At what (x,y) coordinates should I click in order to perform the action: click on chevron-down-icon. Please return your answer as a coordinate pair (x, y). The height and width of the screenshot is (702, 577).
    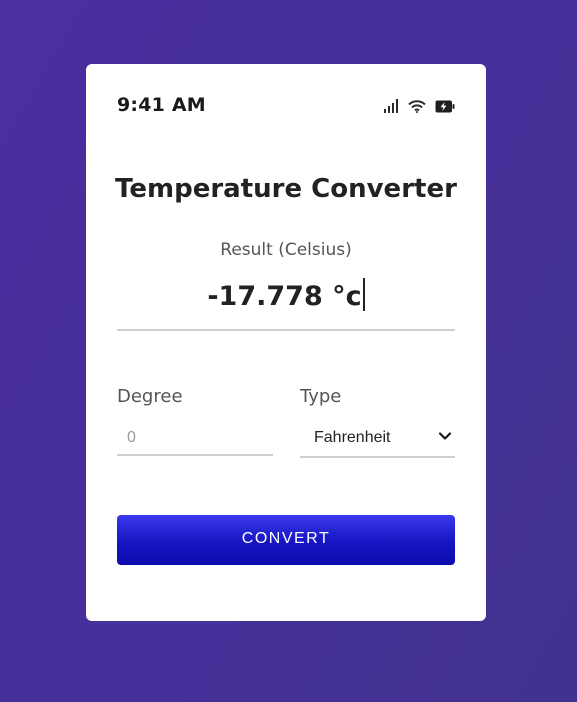
    Looking at the image, I should click on (445, 436).